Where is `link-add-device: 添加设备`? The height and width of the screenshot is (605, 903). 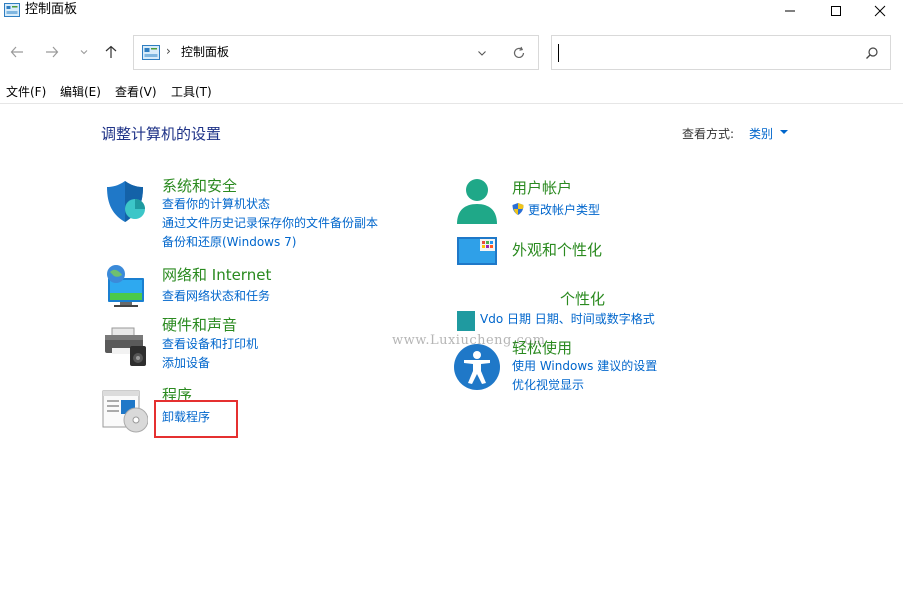 link-add-device: 添加设备 is located at coordinates (186, 363).